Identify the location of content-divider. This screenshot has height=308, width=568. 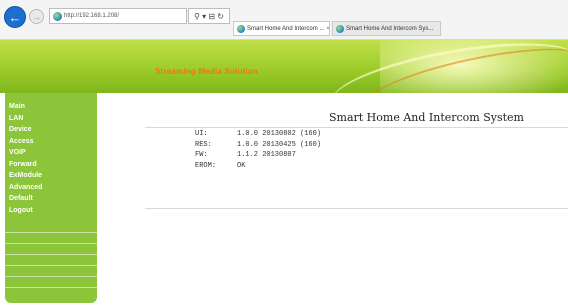
(356, 208).